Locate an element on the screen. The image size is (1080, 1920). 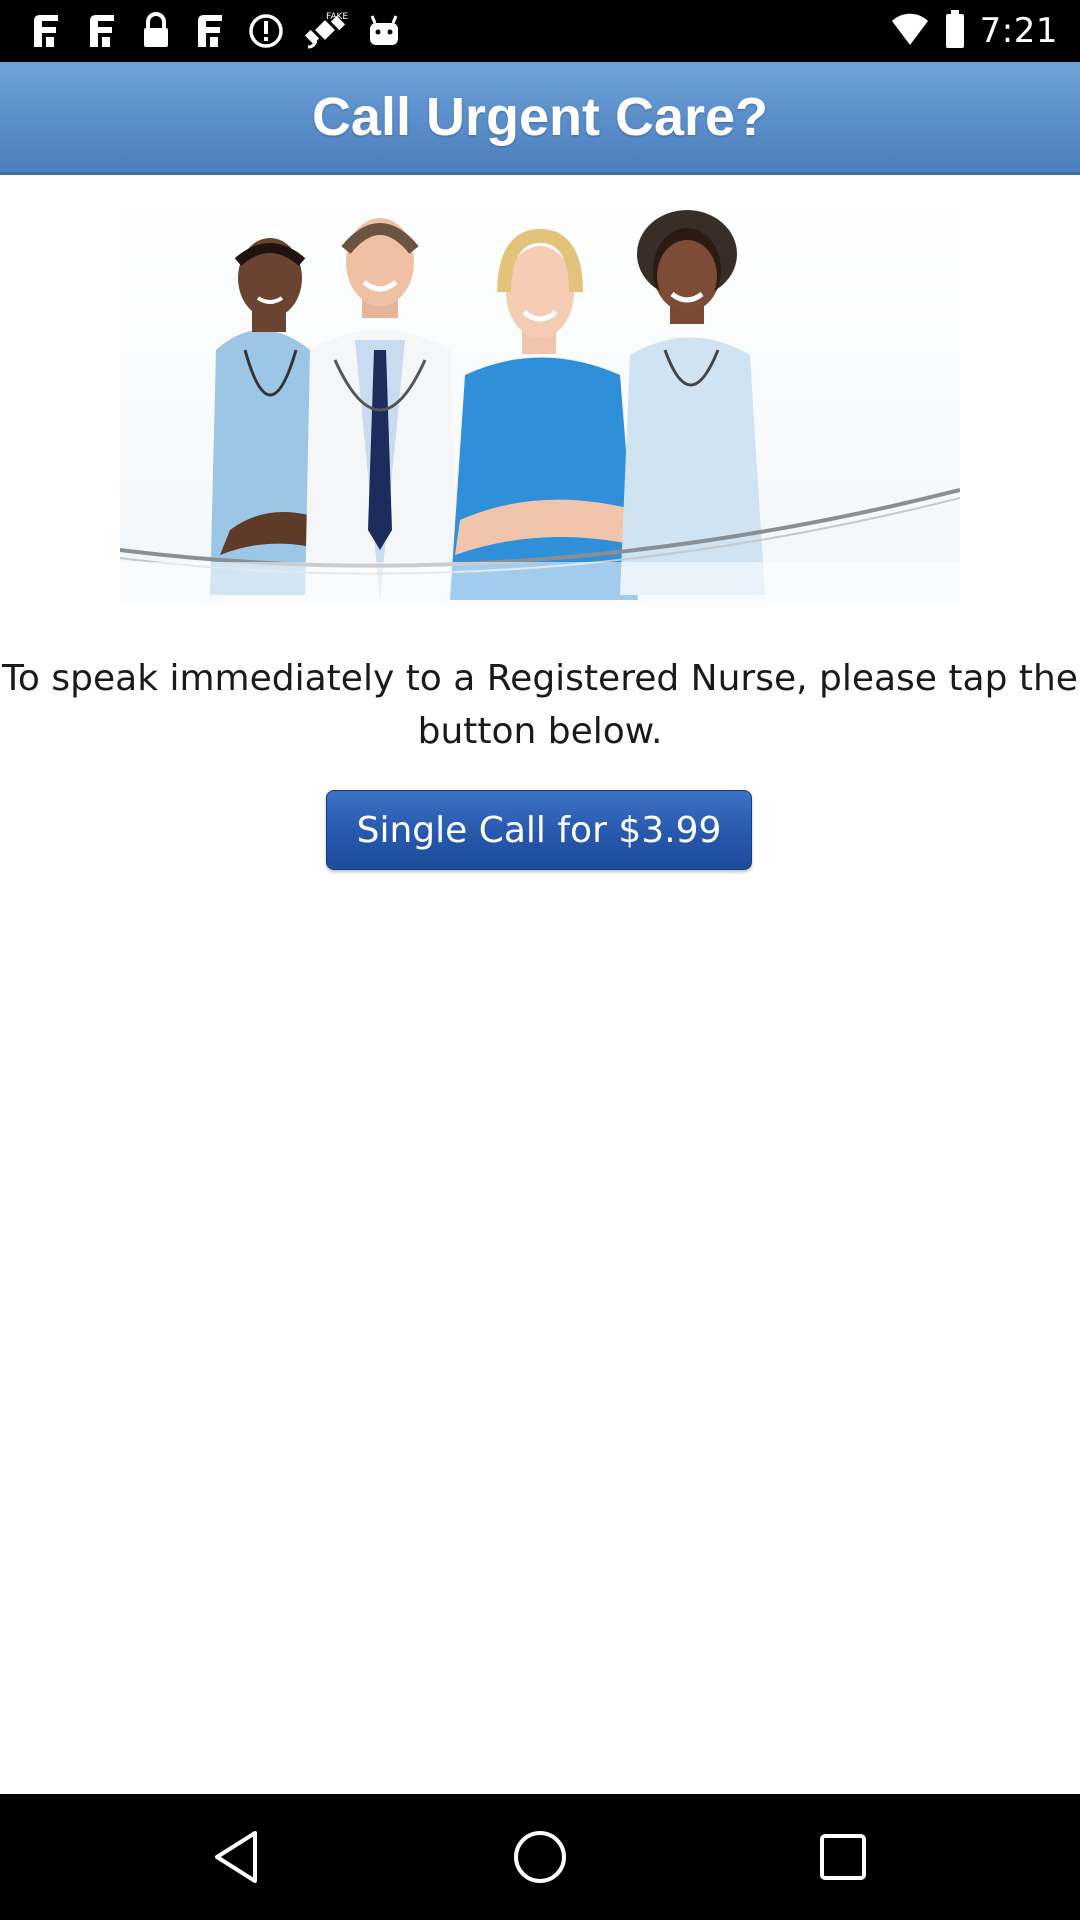
home-icon is located at coordinates (540, 1857).